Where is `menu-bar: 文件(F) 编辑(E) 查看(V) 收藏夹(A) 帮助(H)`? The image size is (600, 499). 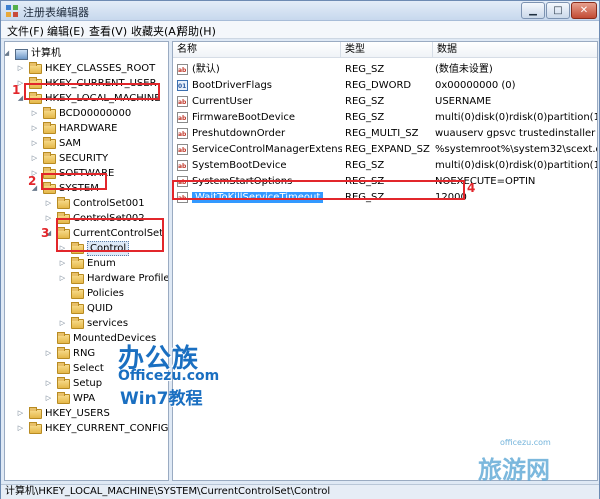
menu-bar: 文件(F) 编辑(E) 查看(V) 收藏夹(A) 帮助(H) is located at coordinates (300, 30).